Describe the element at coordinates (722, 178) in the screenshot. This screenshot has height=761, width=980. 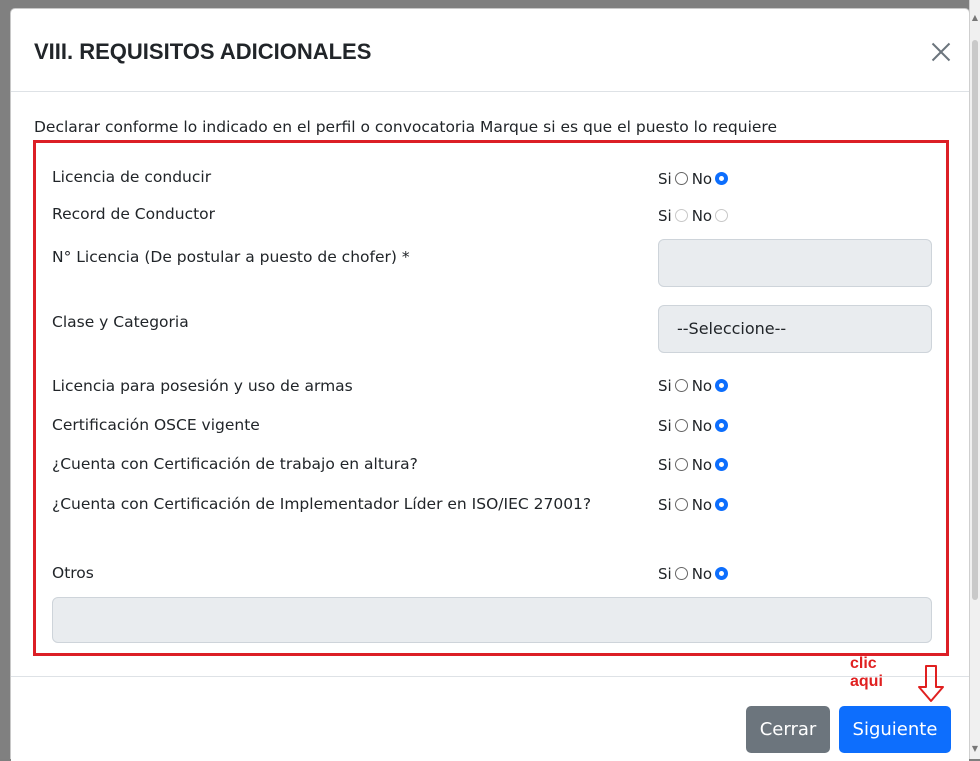
I see `driver-license-no-radio` at that location.